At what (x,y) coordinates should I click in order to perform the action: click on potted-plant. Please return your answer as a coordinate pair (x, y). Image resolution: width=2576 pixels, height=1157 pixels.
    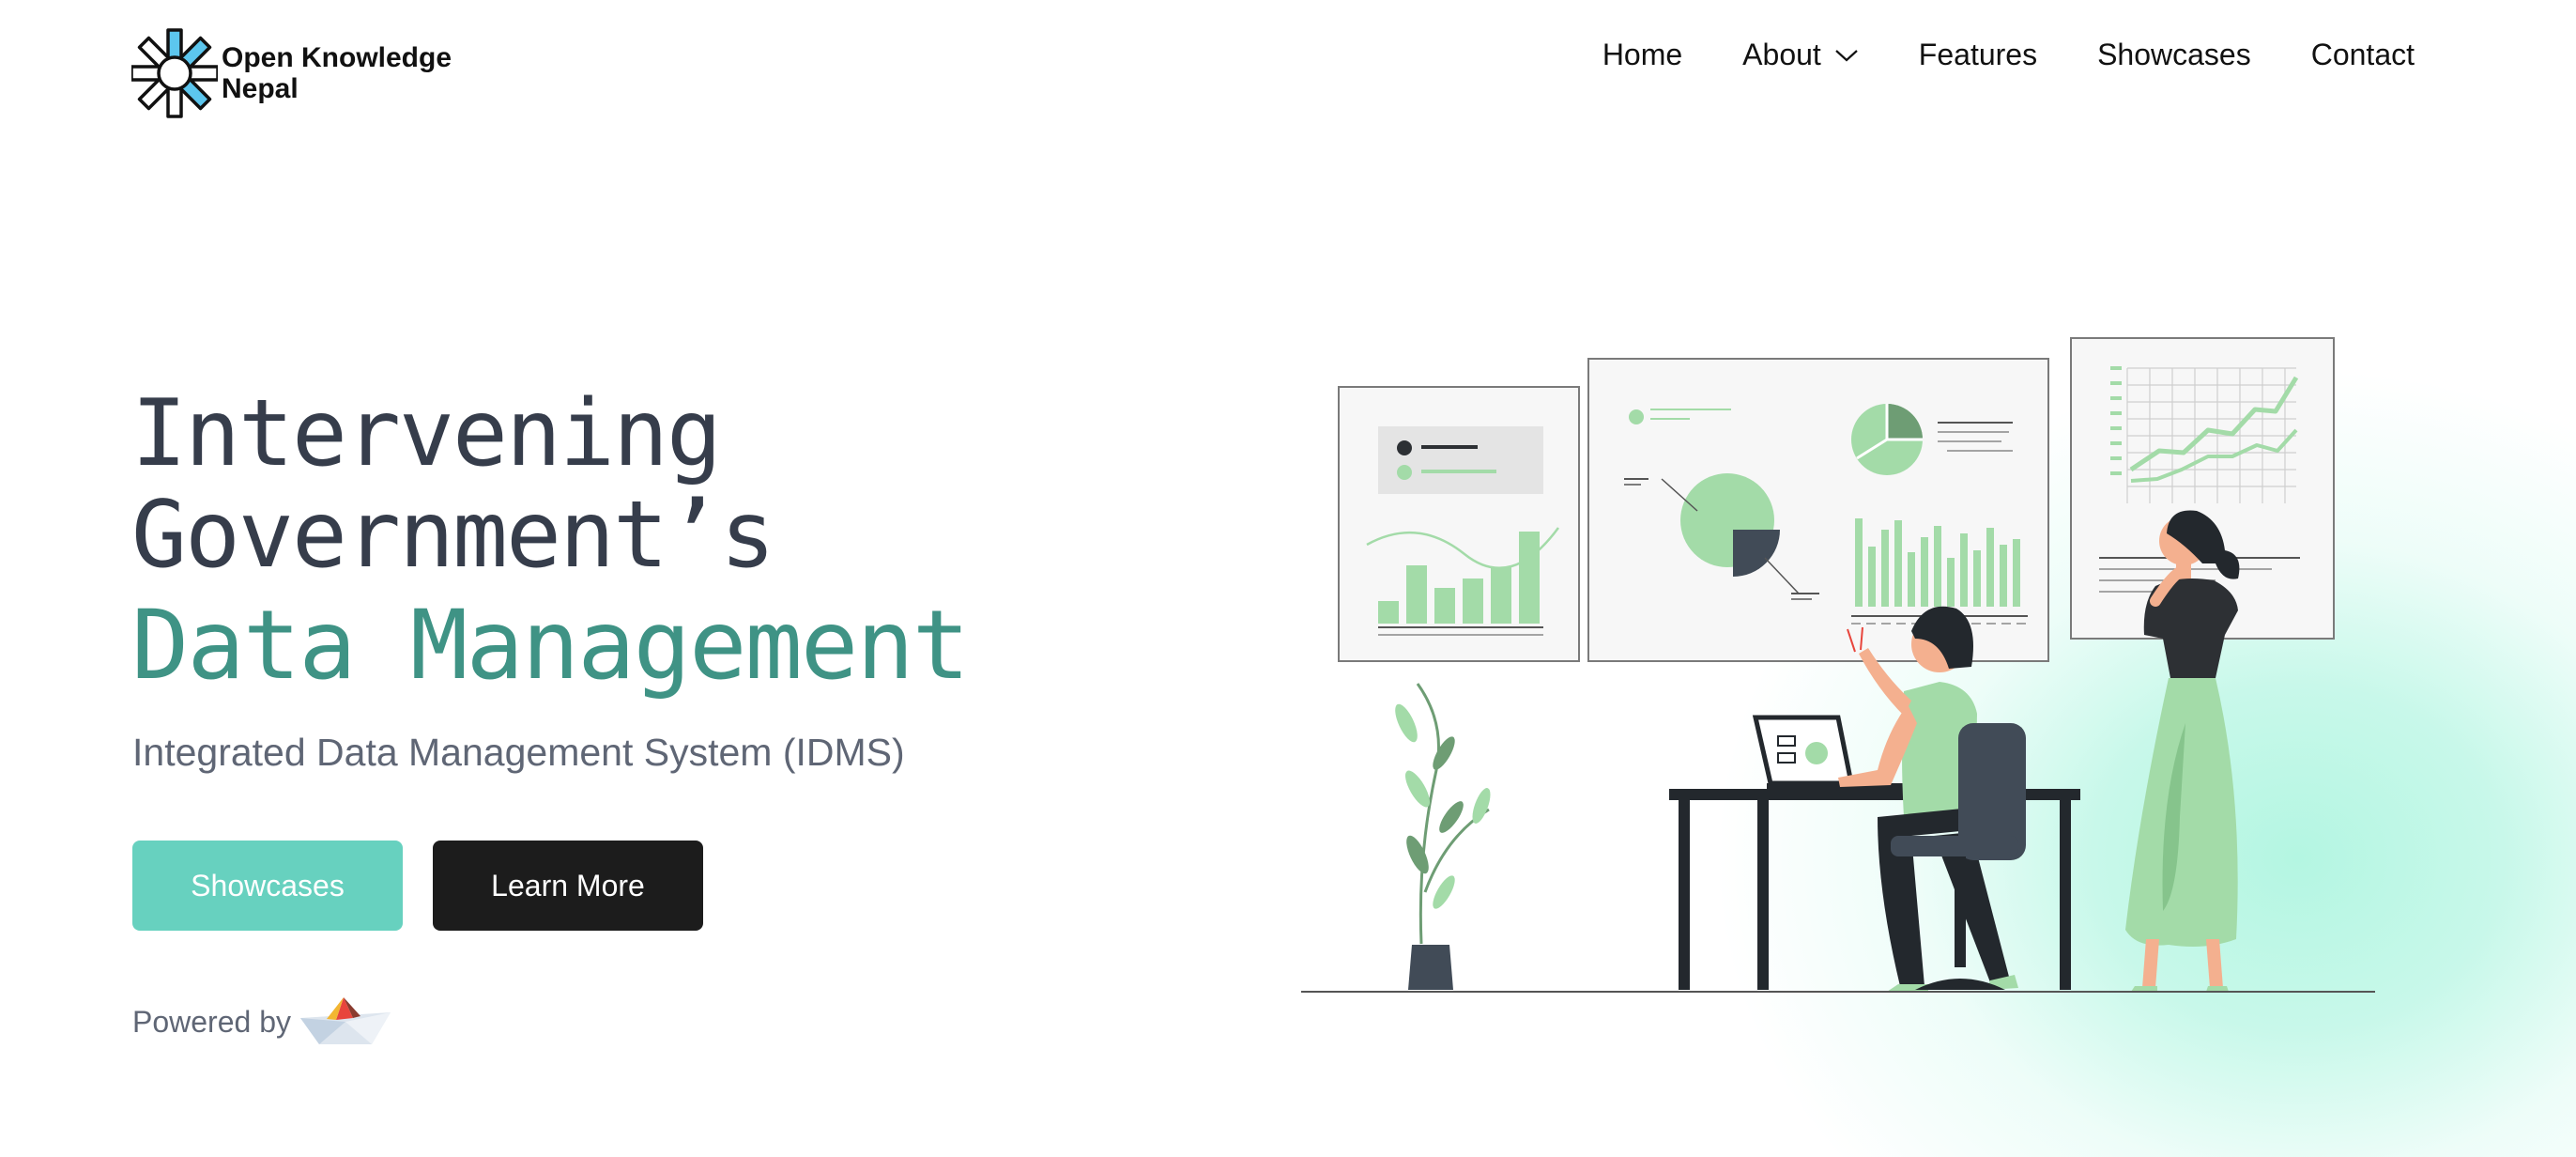
    Looking at the image, I should click on (1443, 837).